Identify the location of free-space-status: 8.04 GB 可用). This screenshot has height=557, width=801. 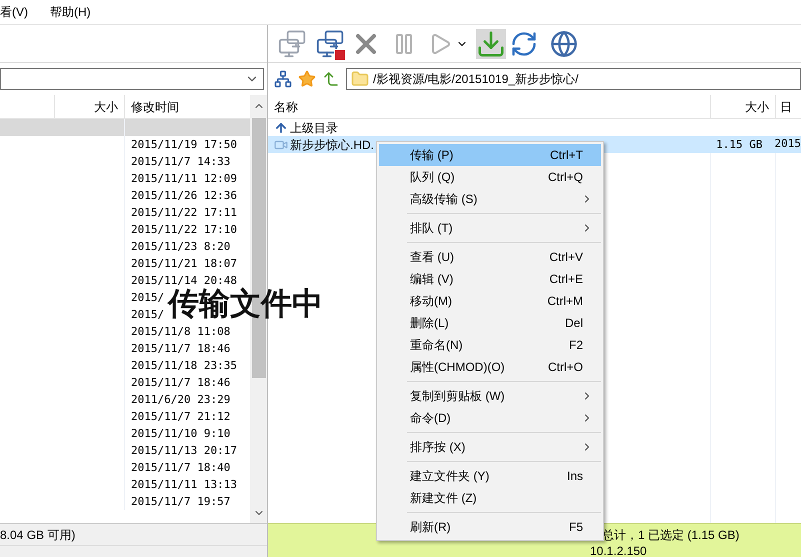
(38, 535).